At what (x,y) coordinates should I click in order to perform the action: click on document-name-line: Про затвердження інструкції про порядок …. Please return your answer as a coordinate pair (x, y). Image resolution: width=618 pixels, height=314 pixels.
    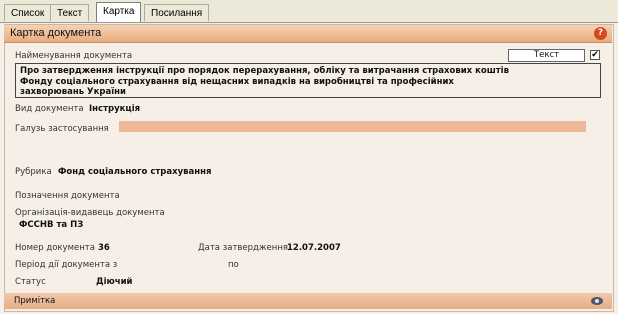
    Looking at the image, I should click on (264, 71).